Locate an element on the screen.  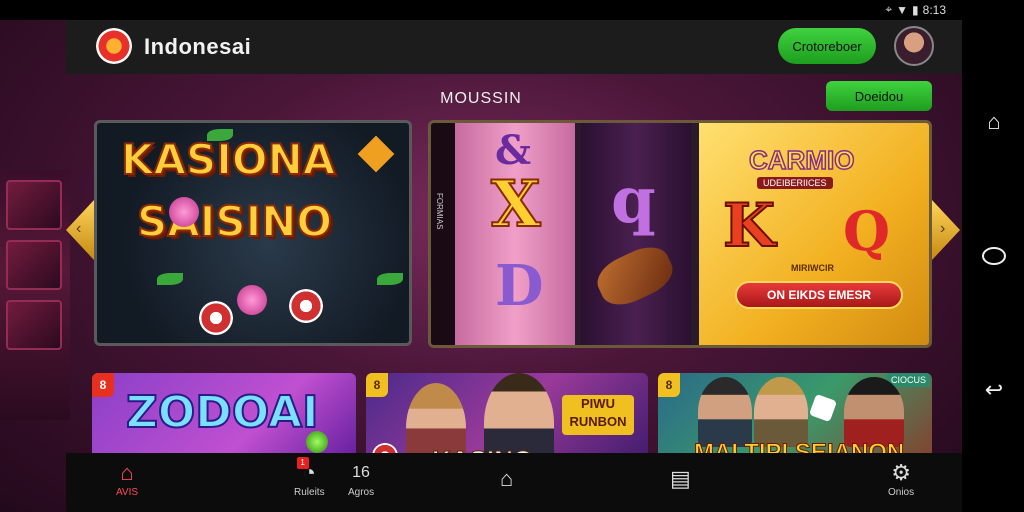
system-overview-button is located at coordinates (994, 256).